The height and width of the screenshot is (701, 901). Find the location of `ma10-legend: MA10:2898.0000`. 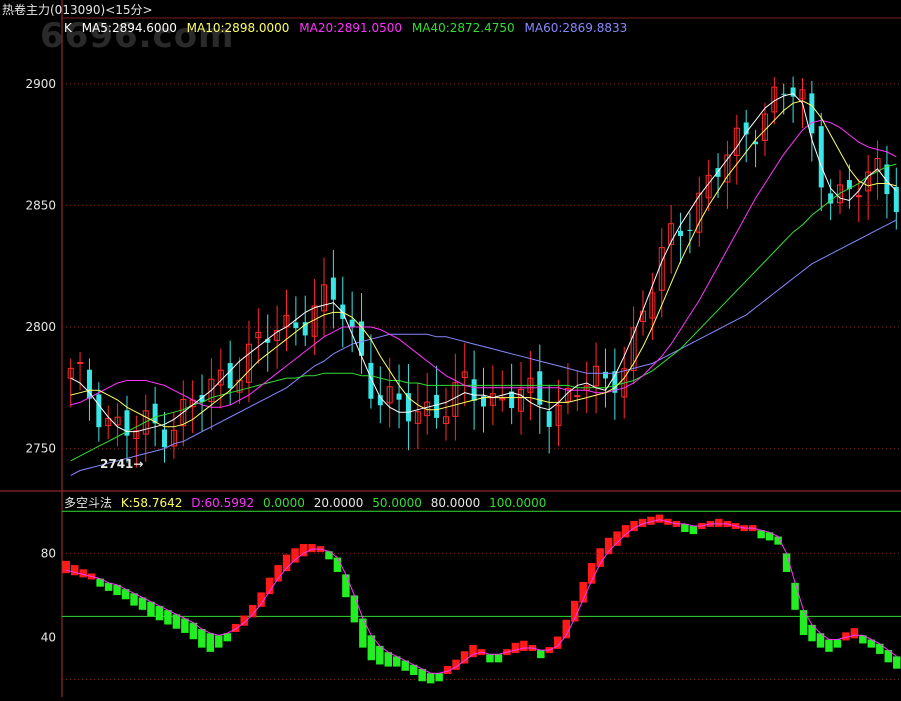

ma10-legend: MA10:2898.0000 is located at coordinates (238, 28).